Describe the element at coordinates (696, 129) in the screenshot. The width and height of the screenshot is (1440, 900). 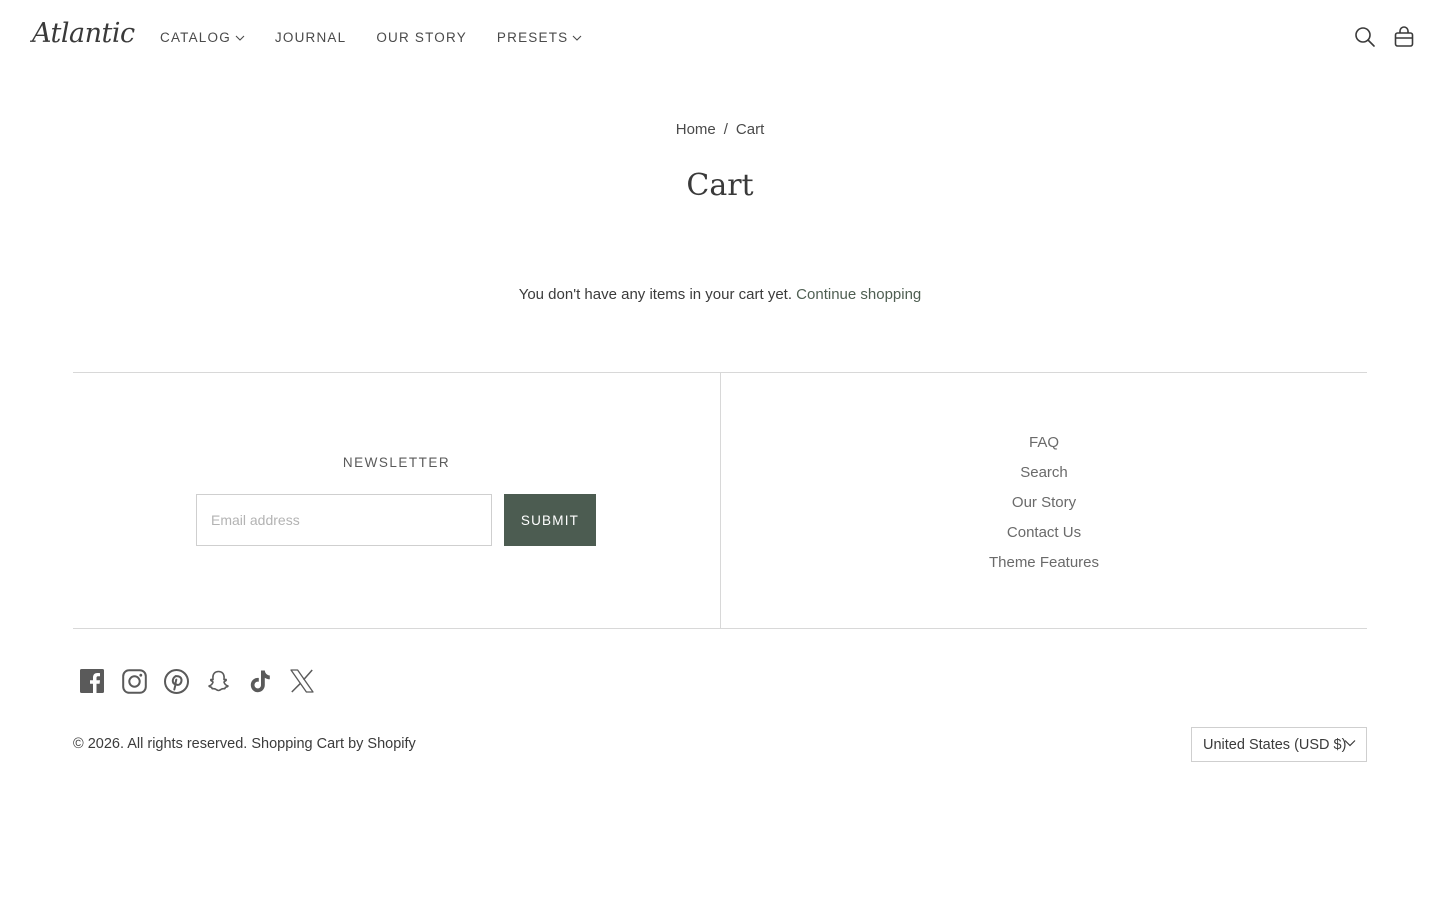
I see `breadcrumb-home: Home` at that location.